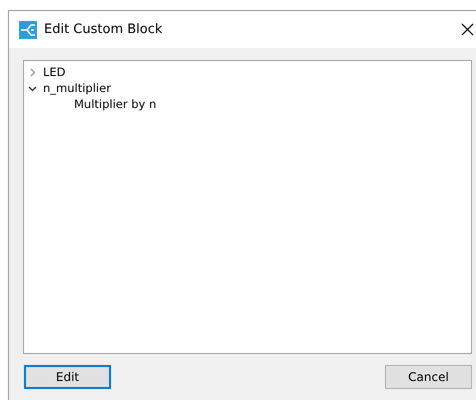  Describe the element at coordinates (67, 377) in the screenshot. I see `edit-button: Edit` at that location.